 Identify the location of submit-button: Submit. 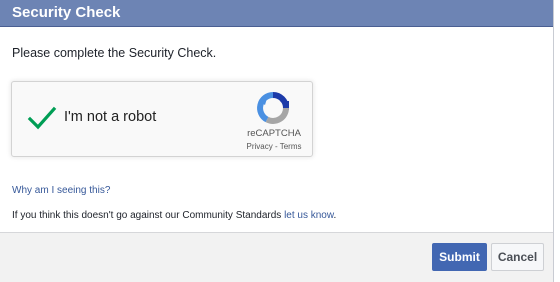
(459, 257).